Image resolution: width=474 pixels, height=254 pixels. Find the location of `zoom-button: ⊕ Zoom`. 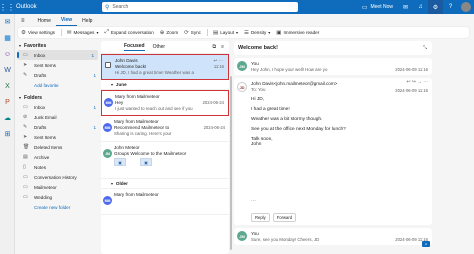

zoom-button: ⊕ Zoom is located at coordinates (169, 33).